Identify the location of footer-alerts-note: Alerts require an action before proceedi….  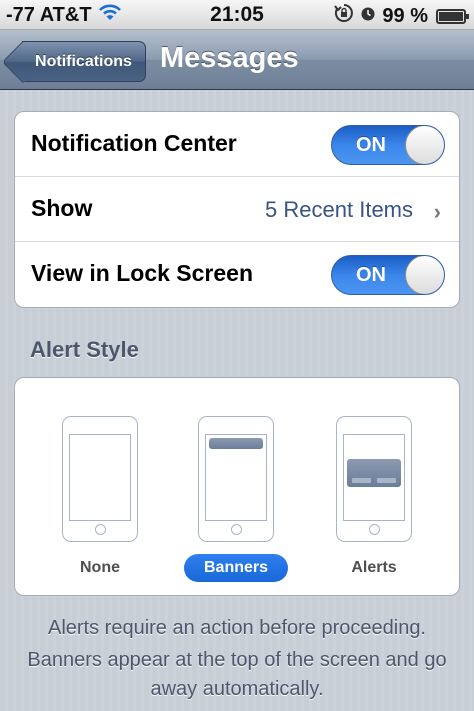
(236, 628).